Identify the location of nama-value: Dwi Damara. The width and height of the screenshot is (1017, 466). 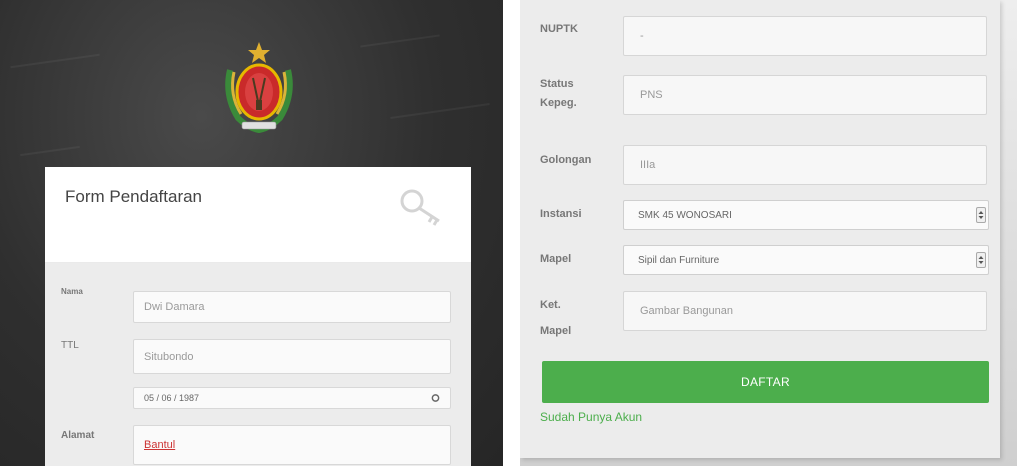
(174, 307).